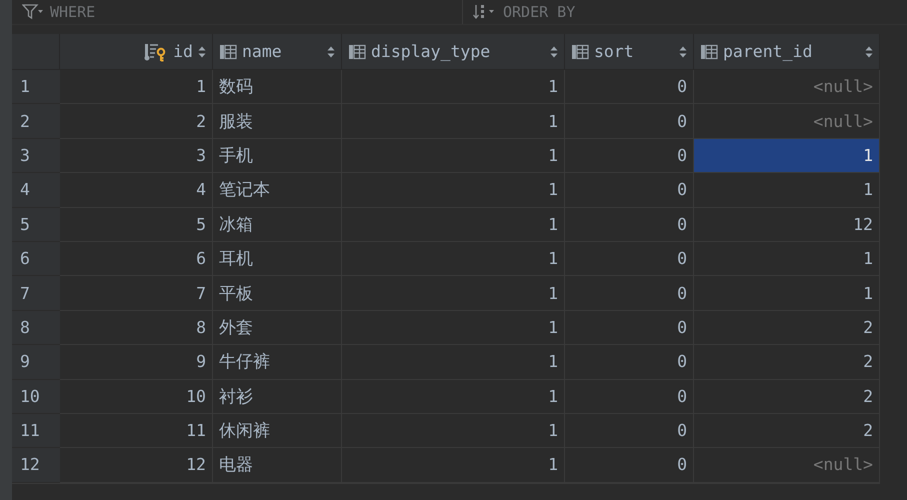 The image size is (907, 500). What do you see at coordinates (787, 52) in the screenshot?
I see `column-header: parent_id` at bounding box center [787, 52].